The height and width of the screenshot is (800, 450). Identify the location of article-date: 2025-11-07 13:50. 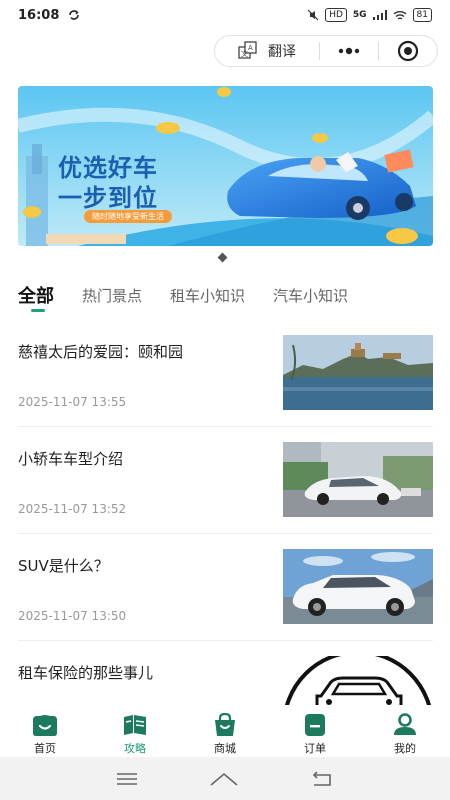
(72, 616).